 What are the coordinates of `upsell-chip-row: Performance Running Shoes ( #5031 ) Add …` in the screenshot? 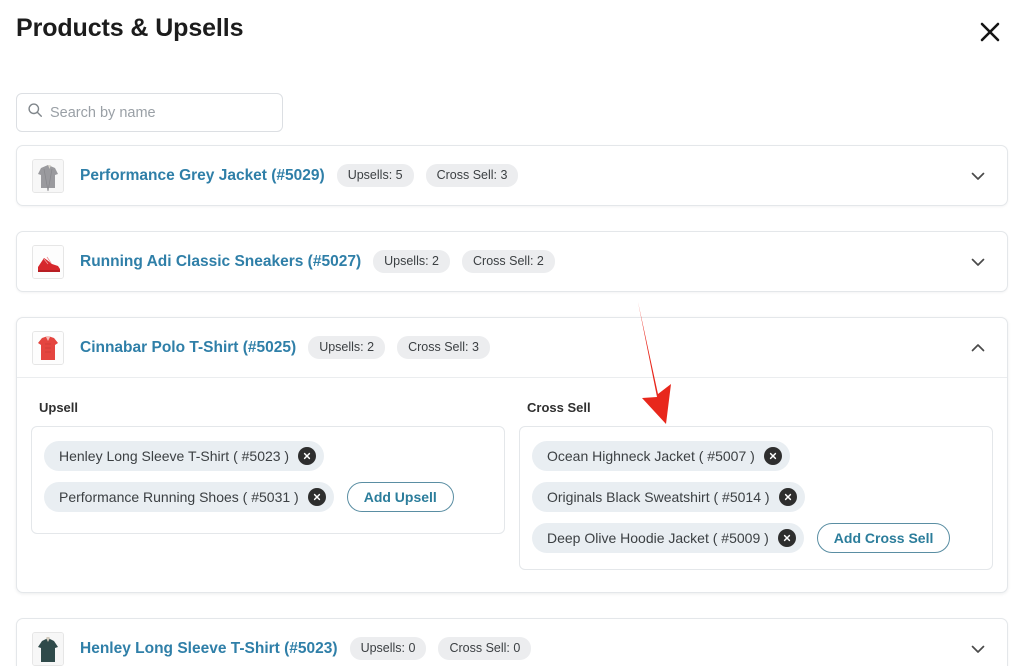 It's located at (268, 497).